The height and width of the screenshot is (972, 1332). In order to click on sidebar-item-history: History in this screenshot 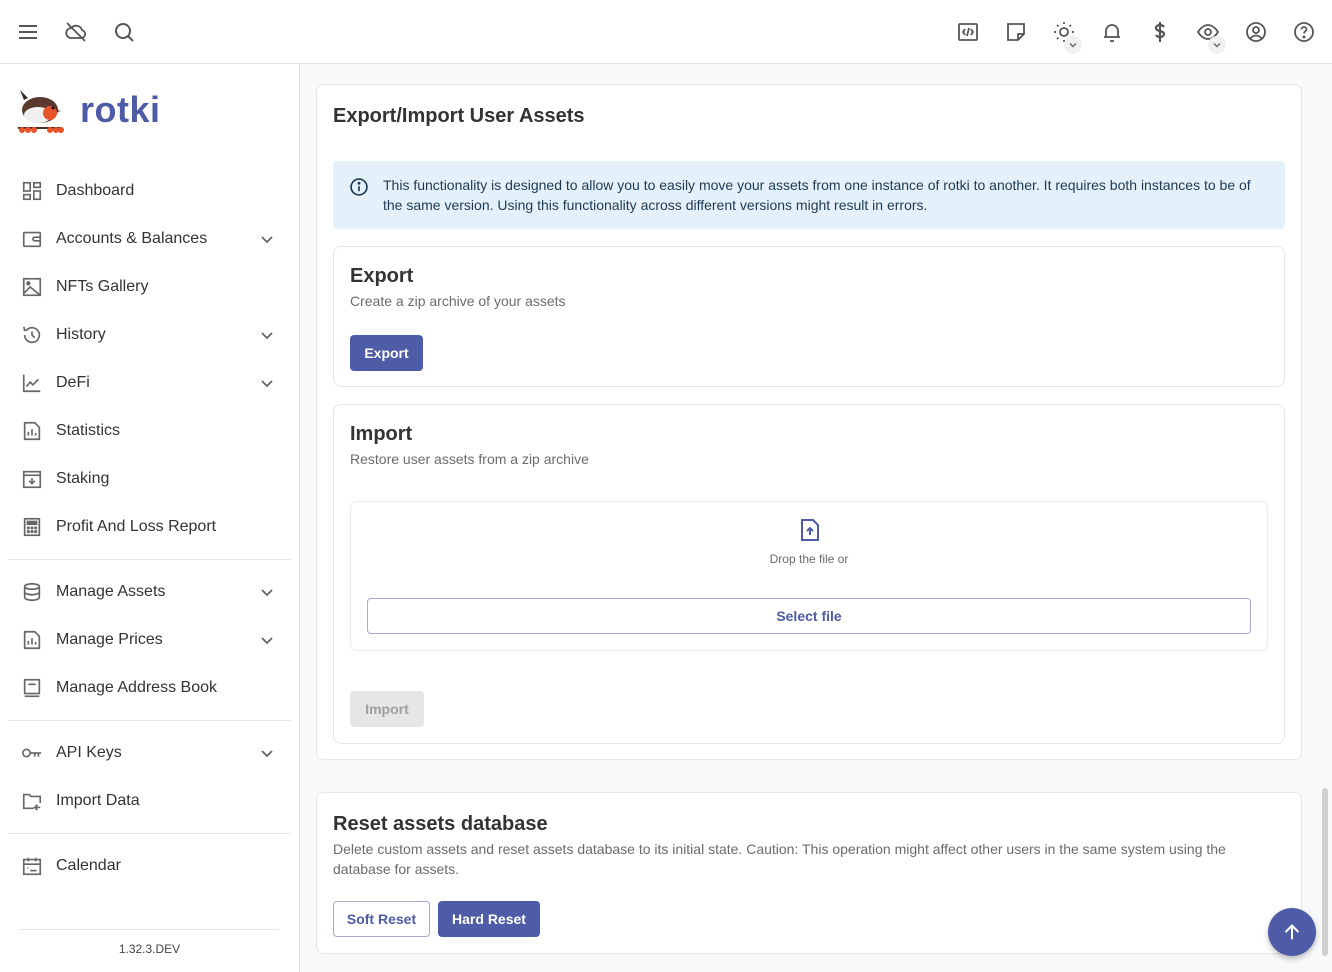, I will do `click(149, 335)`.